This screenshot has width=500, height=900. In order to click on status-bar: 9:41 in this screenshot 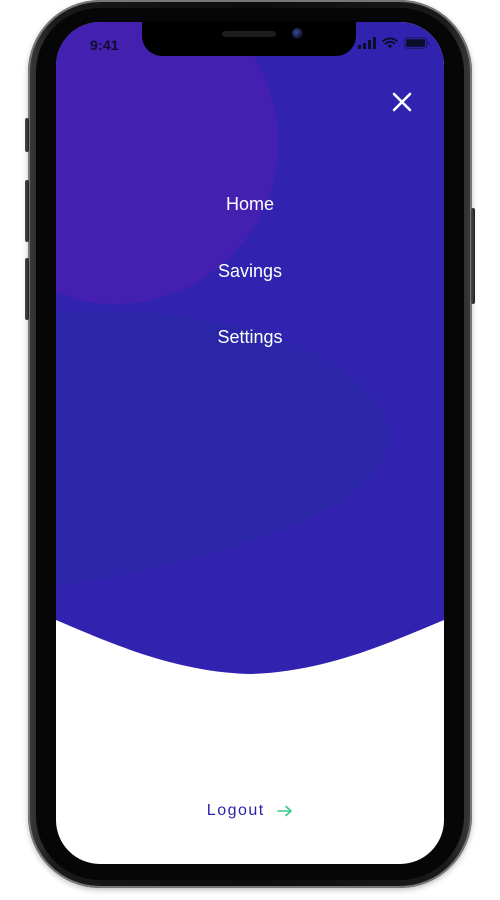, I will do `click(250, 44)`.